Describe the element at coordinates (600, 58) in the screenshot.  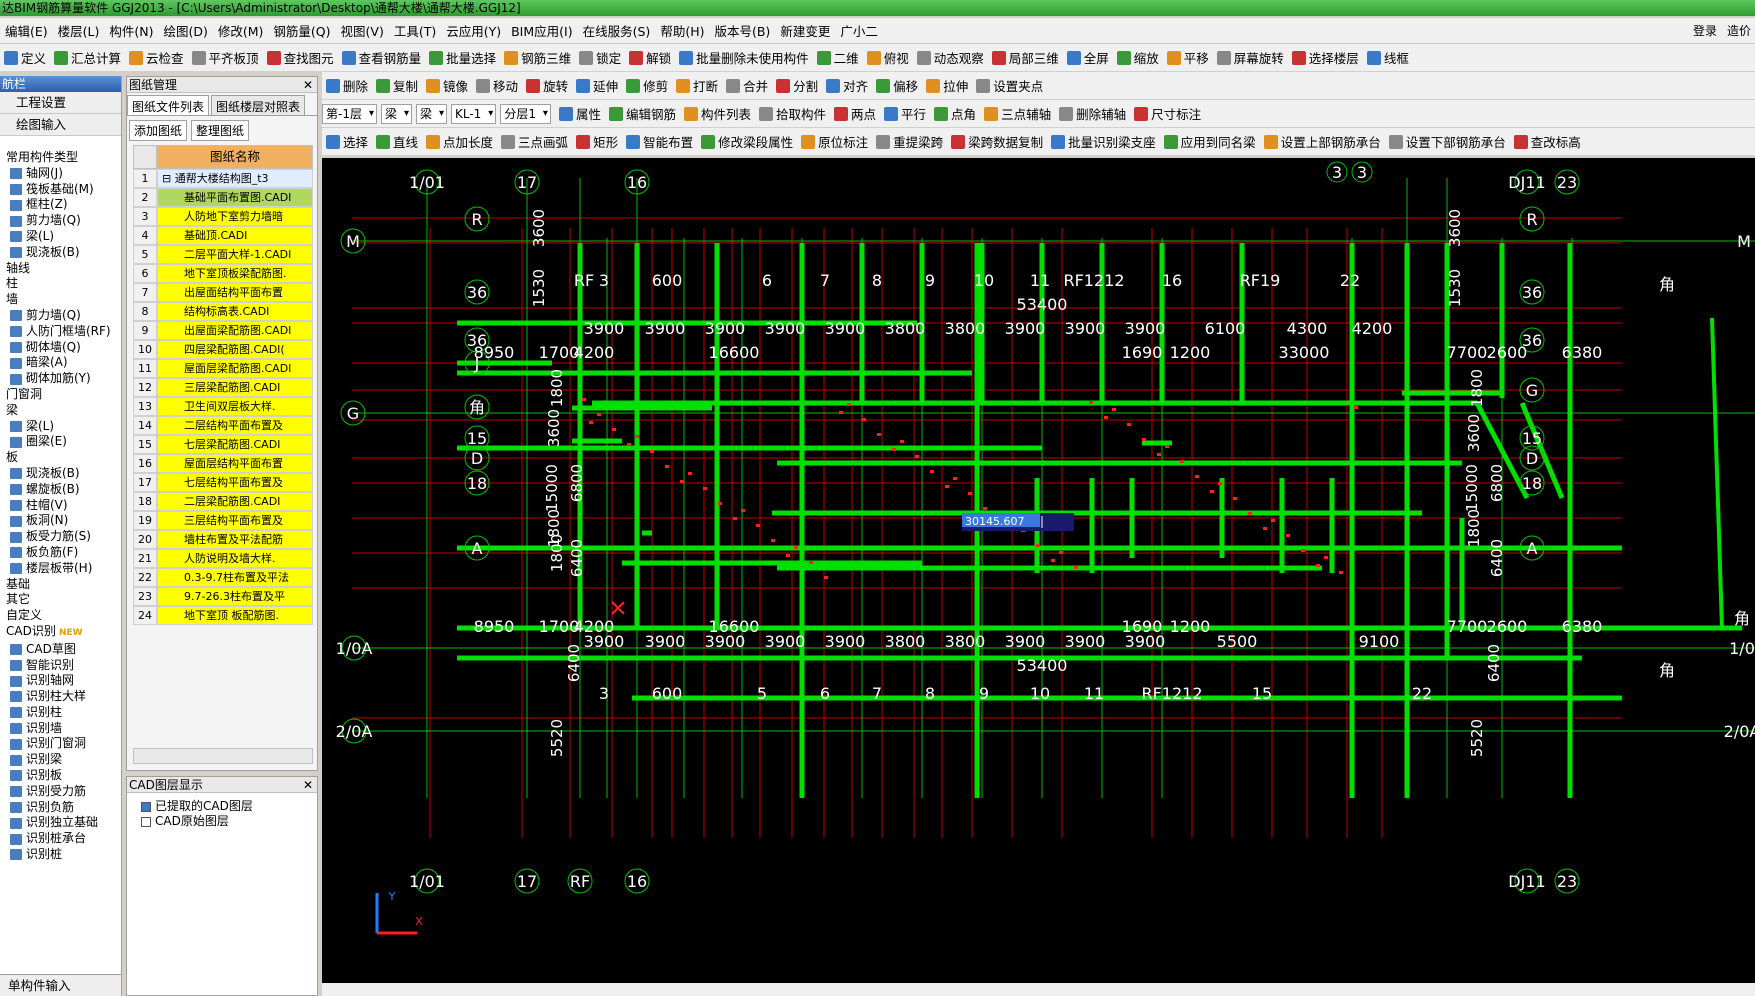
I see `main-button-8: 锁定` at that location.